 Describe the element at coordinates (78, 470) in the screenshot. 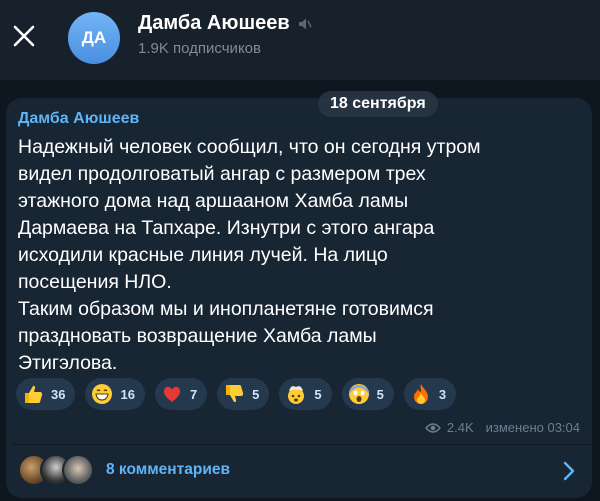

I see `avatar` at that location.